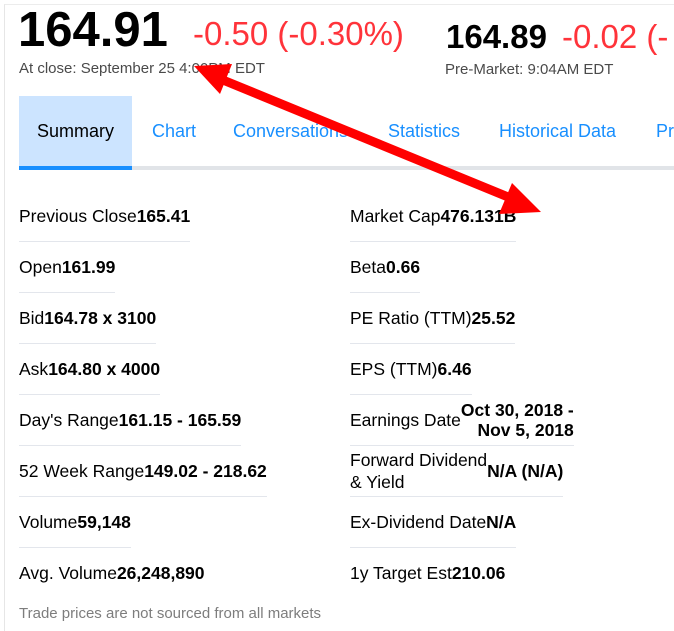  I want to click on row-label: Open, so click(40, 266).